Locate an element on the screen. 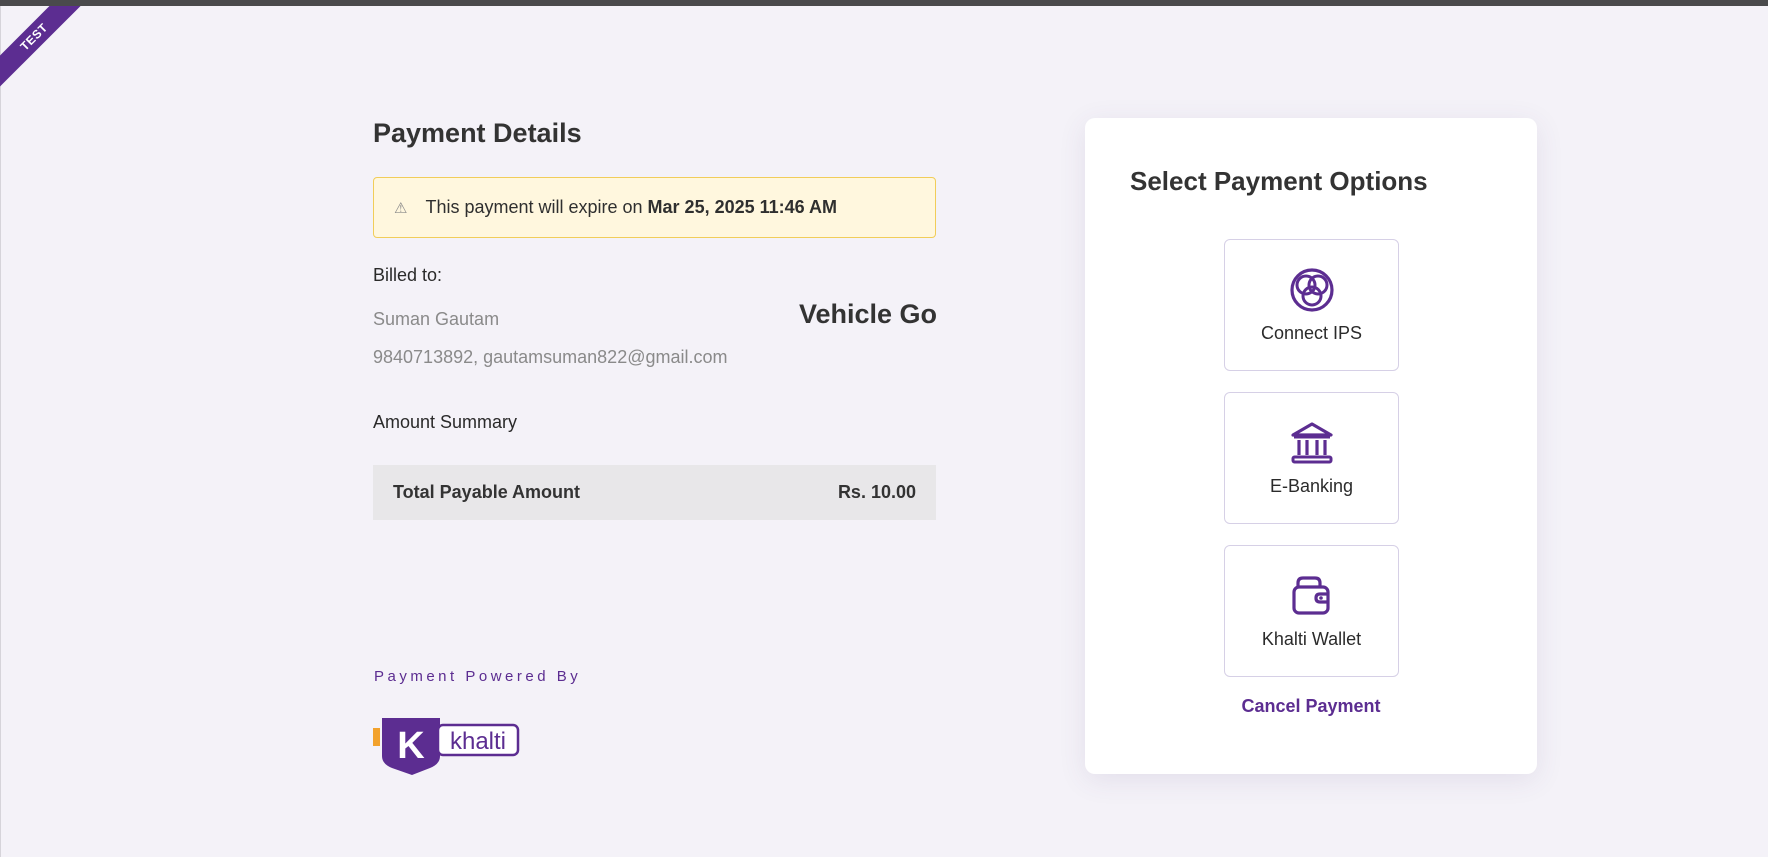  test-ribbon: TEST is located at coordinates (45, 51).